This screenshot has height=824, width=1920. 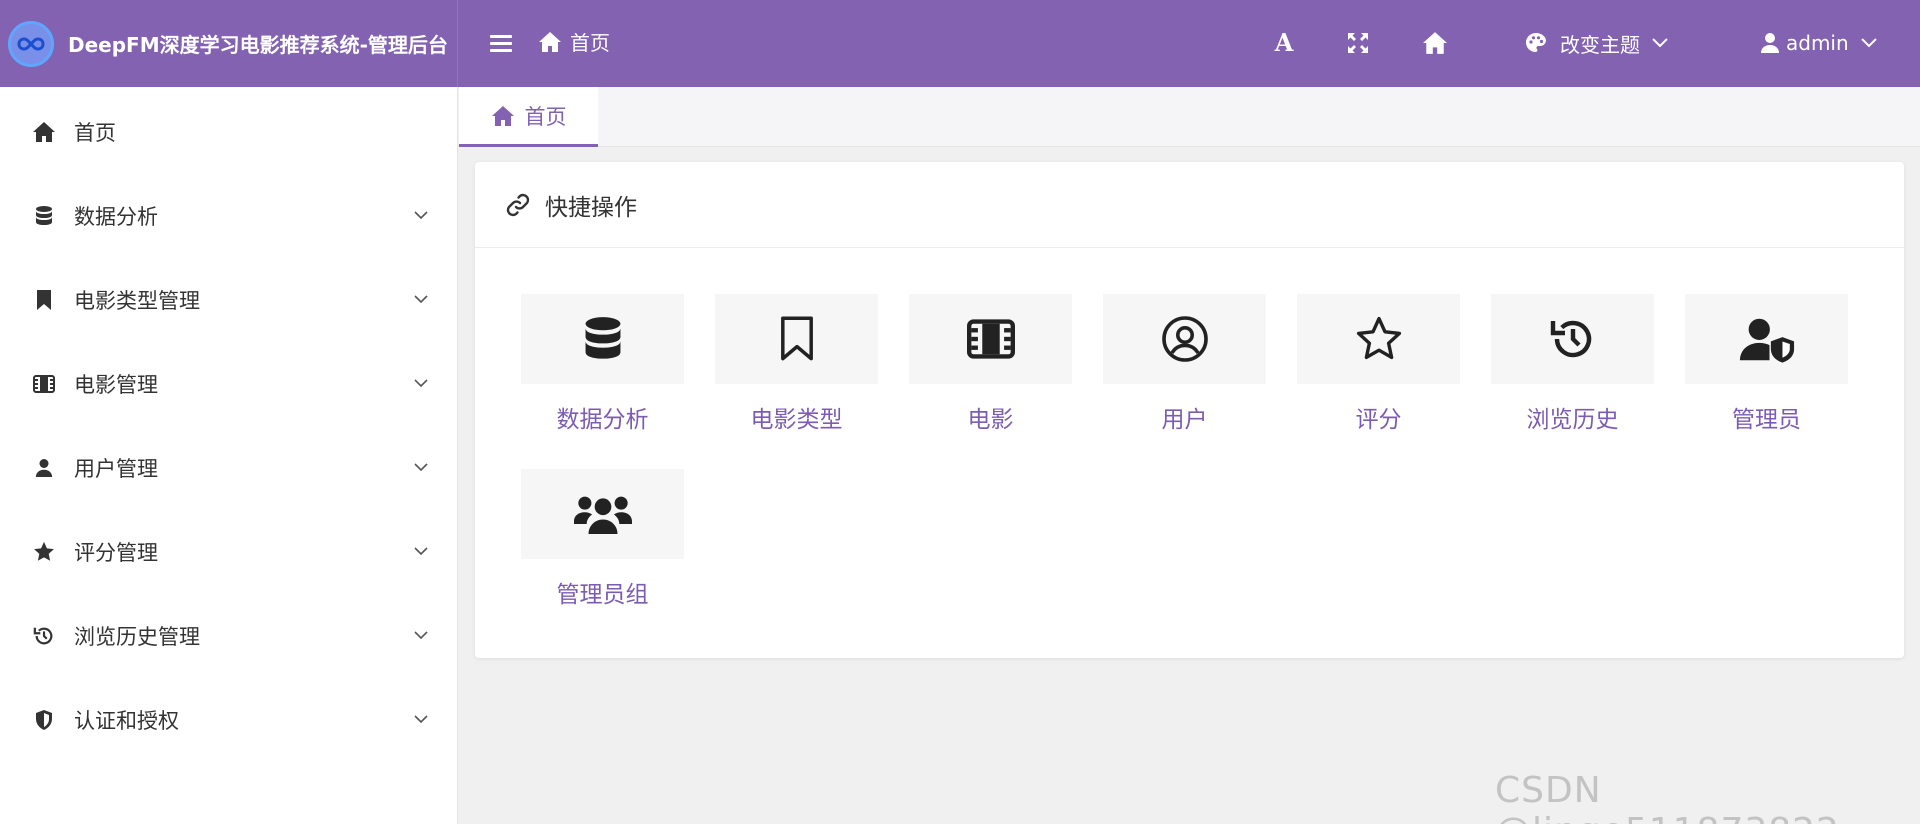 I want to click on sidebar-item-movie-type: 电影类型管理, so click(x=229, y=300).